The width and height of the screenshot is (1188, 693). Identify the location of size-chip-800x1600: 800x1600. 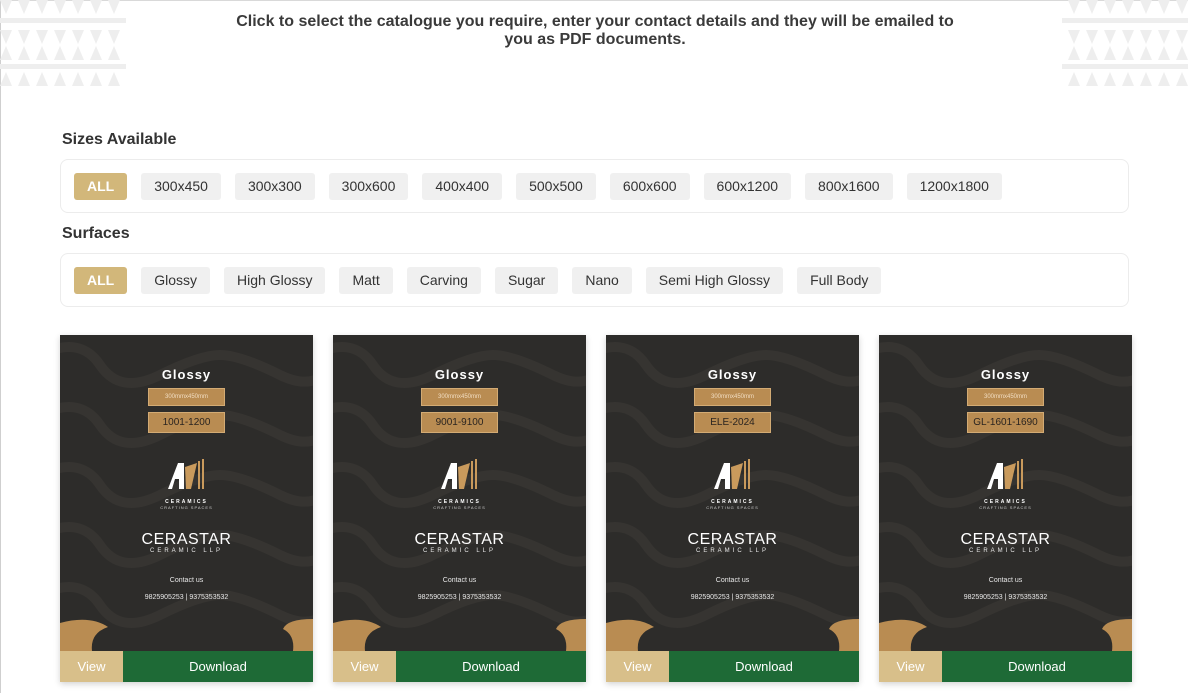
(849, 186).